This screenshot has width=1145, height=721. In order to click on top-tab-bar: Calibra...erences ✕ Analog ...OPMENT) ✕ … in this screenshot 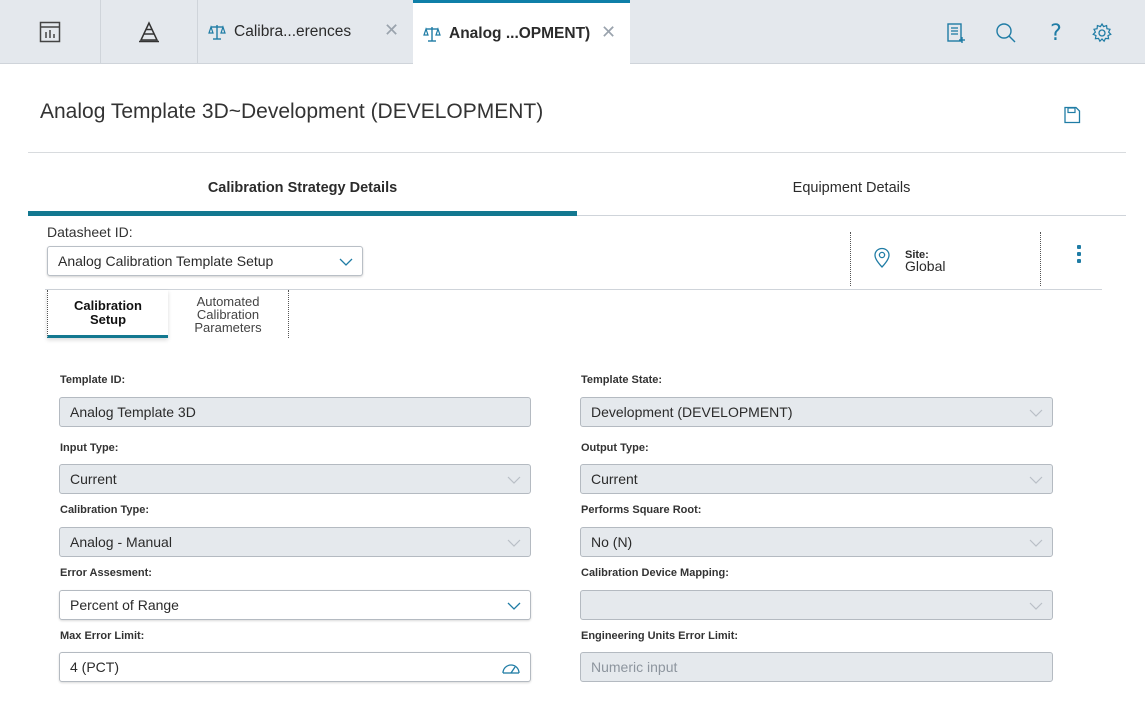, I will do `click(572, 32)`.